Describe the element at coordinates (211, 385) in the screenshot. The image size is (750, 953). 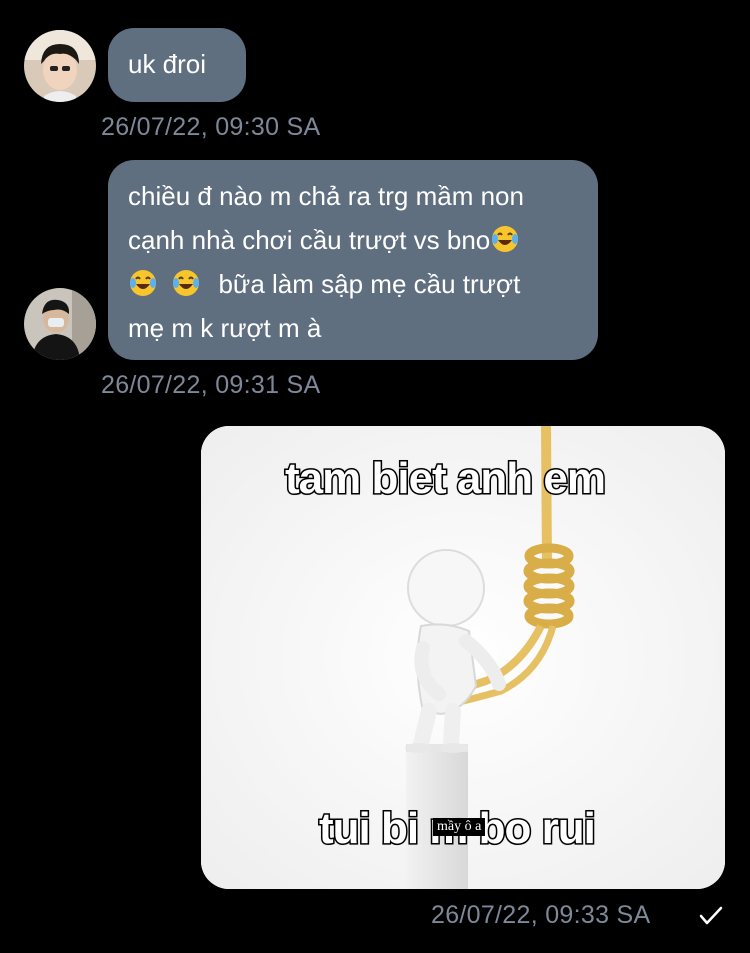
I see `message-timestamp-2: 26/07/22, 09:31 SA` at that location.